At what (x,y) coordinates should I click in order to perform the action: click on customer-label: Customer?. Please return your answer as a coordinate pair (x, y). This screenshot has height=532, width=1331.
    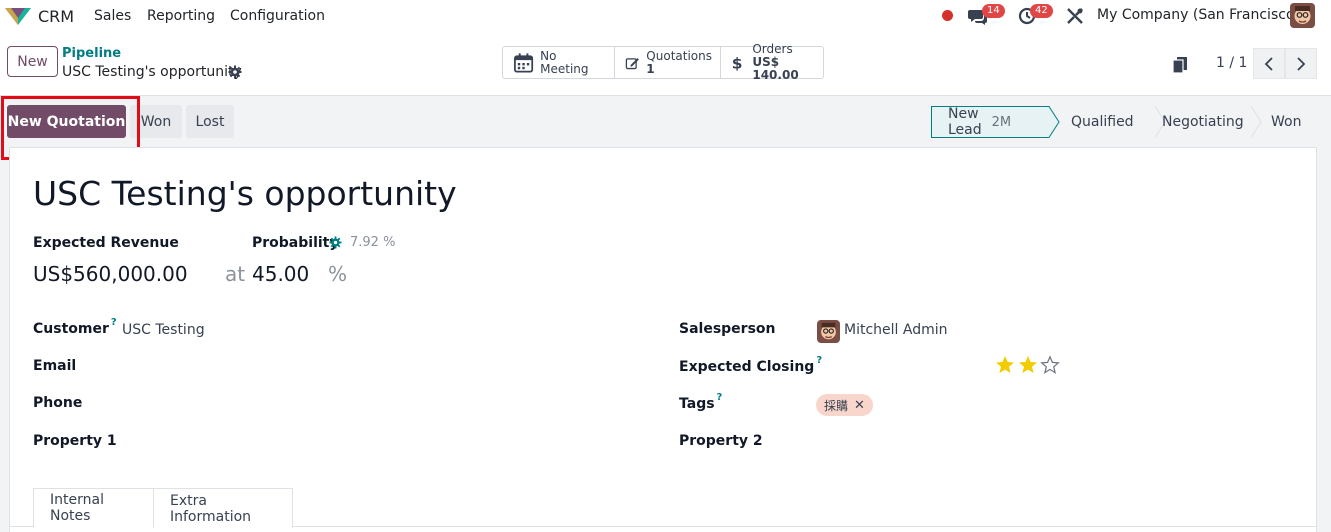
    Looking at the image, I should click on (75, 327).